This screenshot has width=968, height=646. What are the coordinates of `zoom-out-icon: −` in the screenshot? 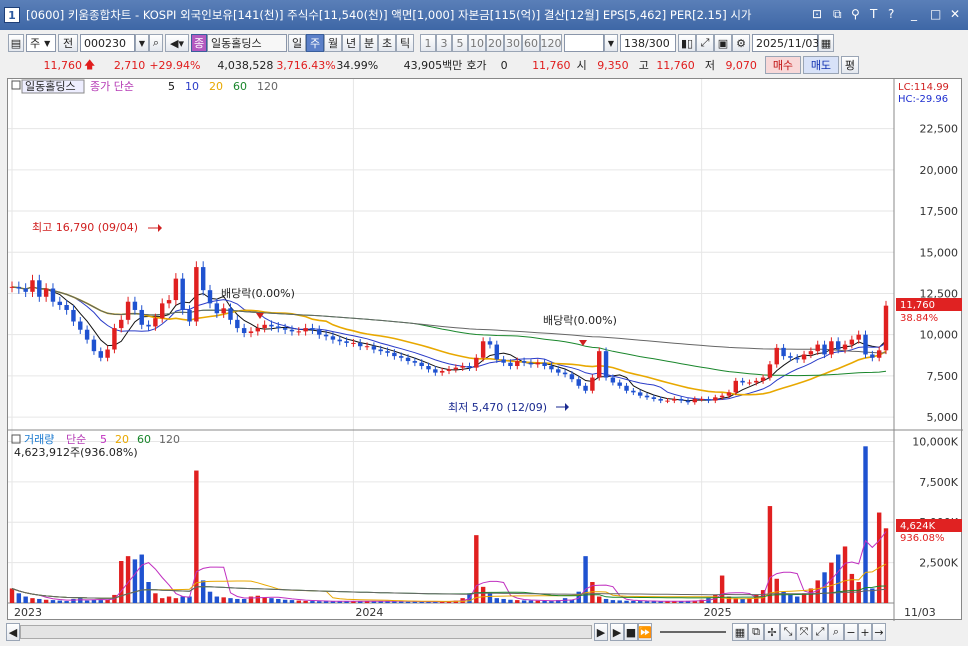 It's located at (851, 632).